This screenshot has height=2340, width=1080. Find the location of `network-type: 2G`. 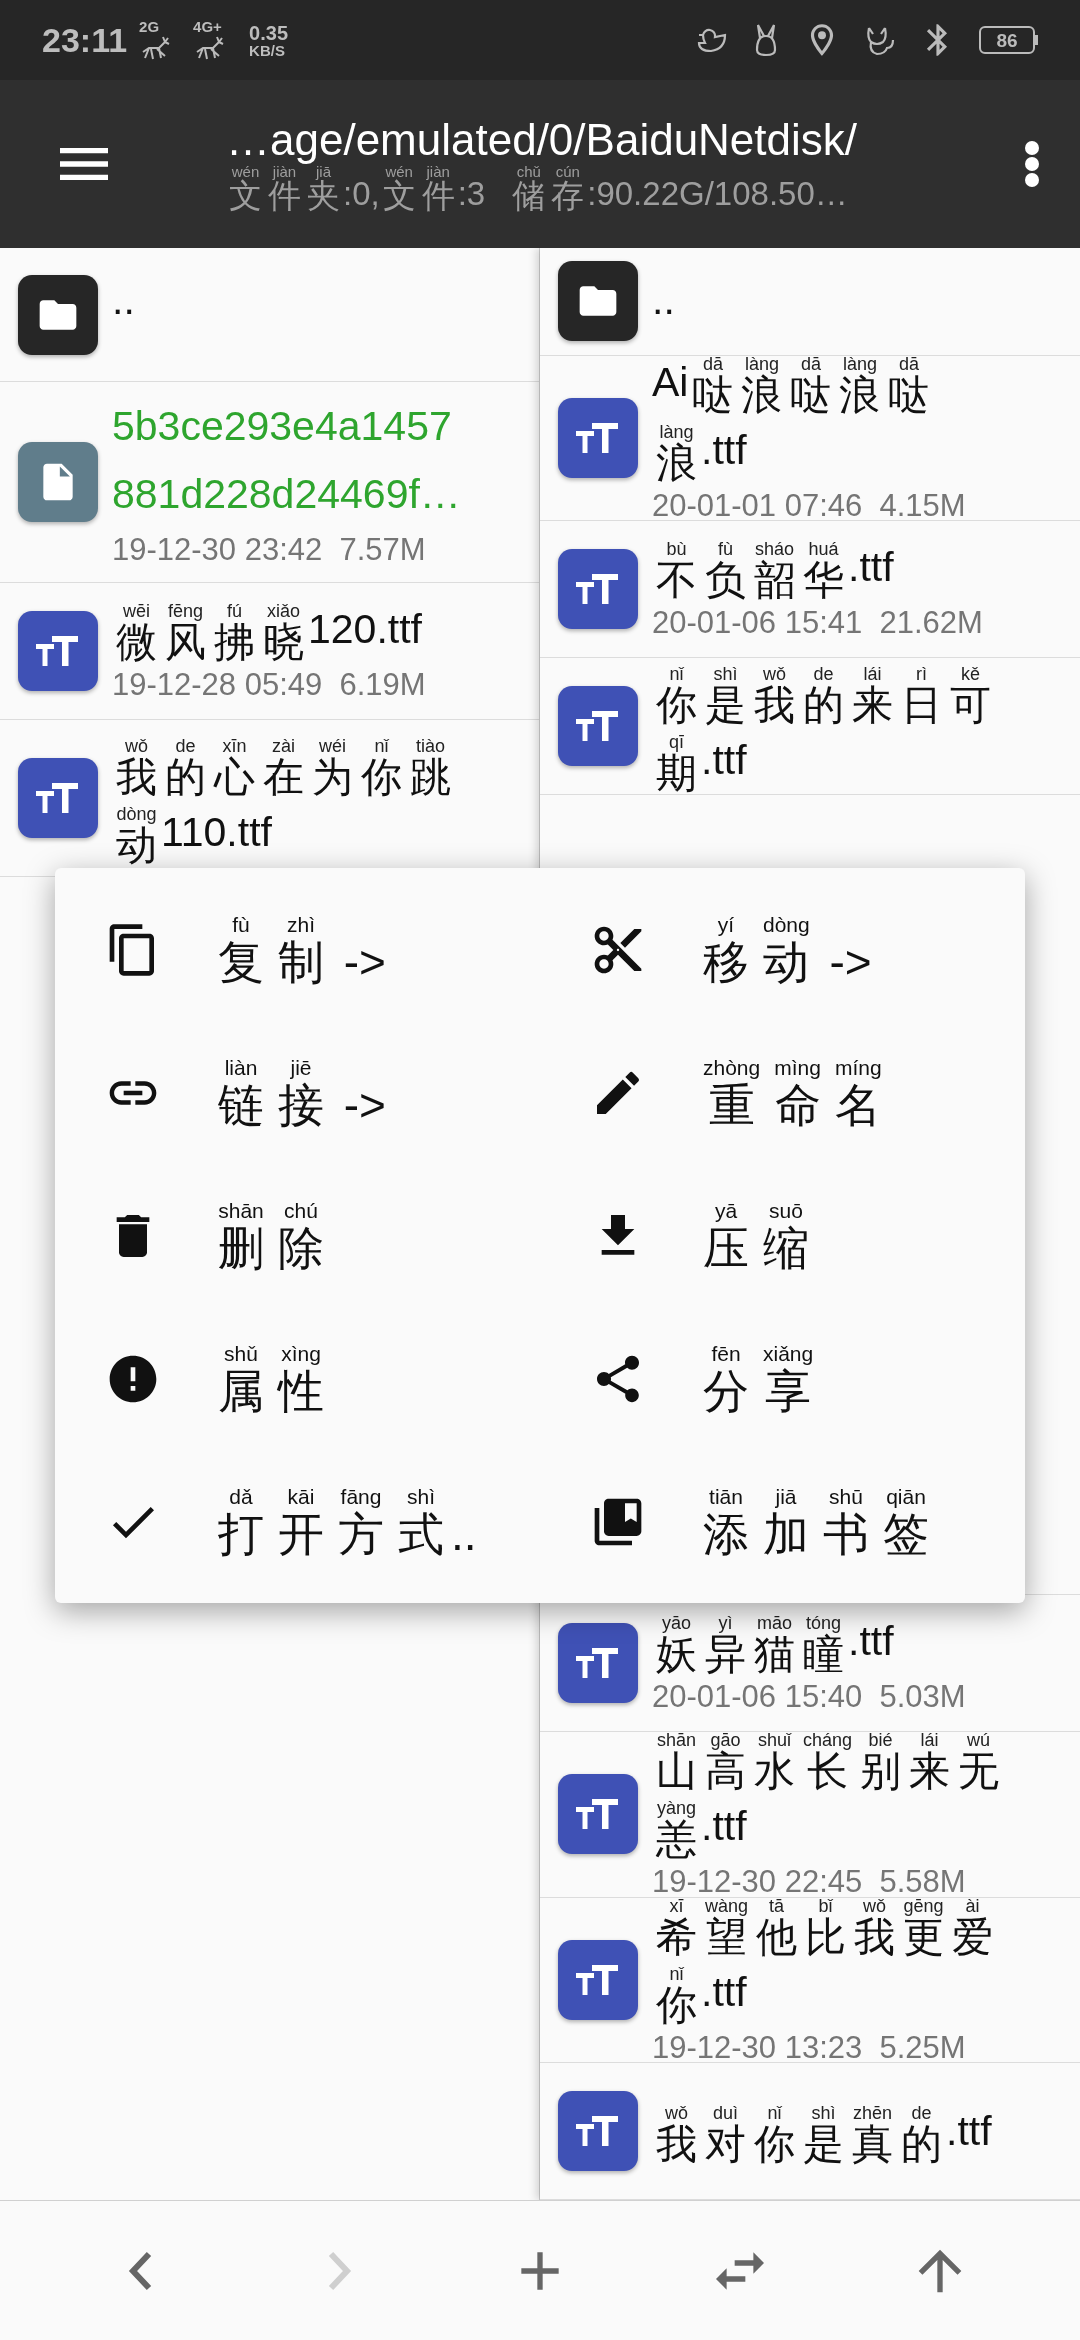

network-type: 2G is located at coordinates (149, 26).